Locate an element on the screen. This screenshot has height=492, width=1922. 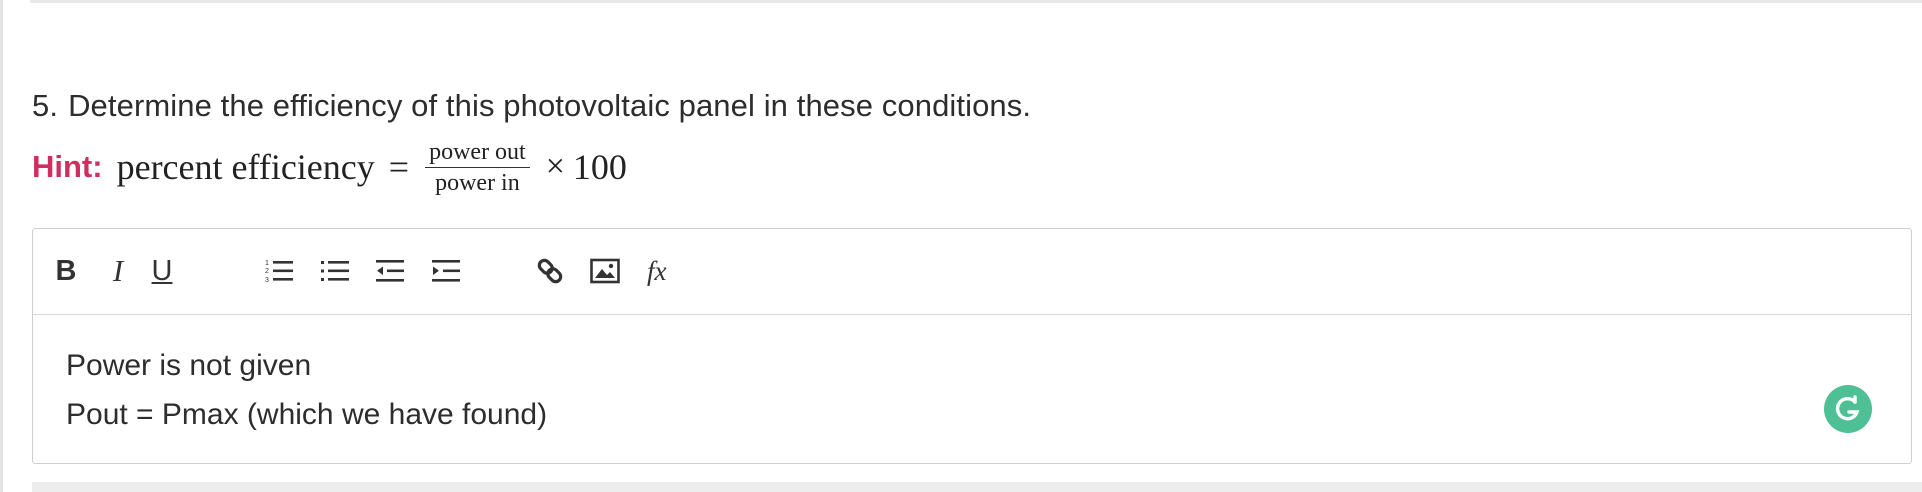
formula-icon: fx is located at coordinates (657, 271).